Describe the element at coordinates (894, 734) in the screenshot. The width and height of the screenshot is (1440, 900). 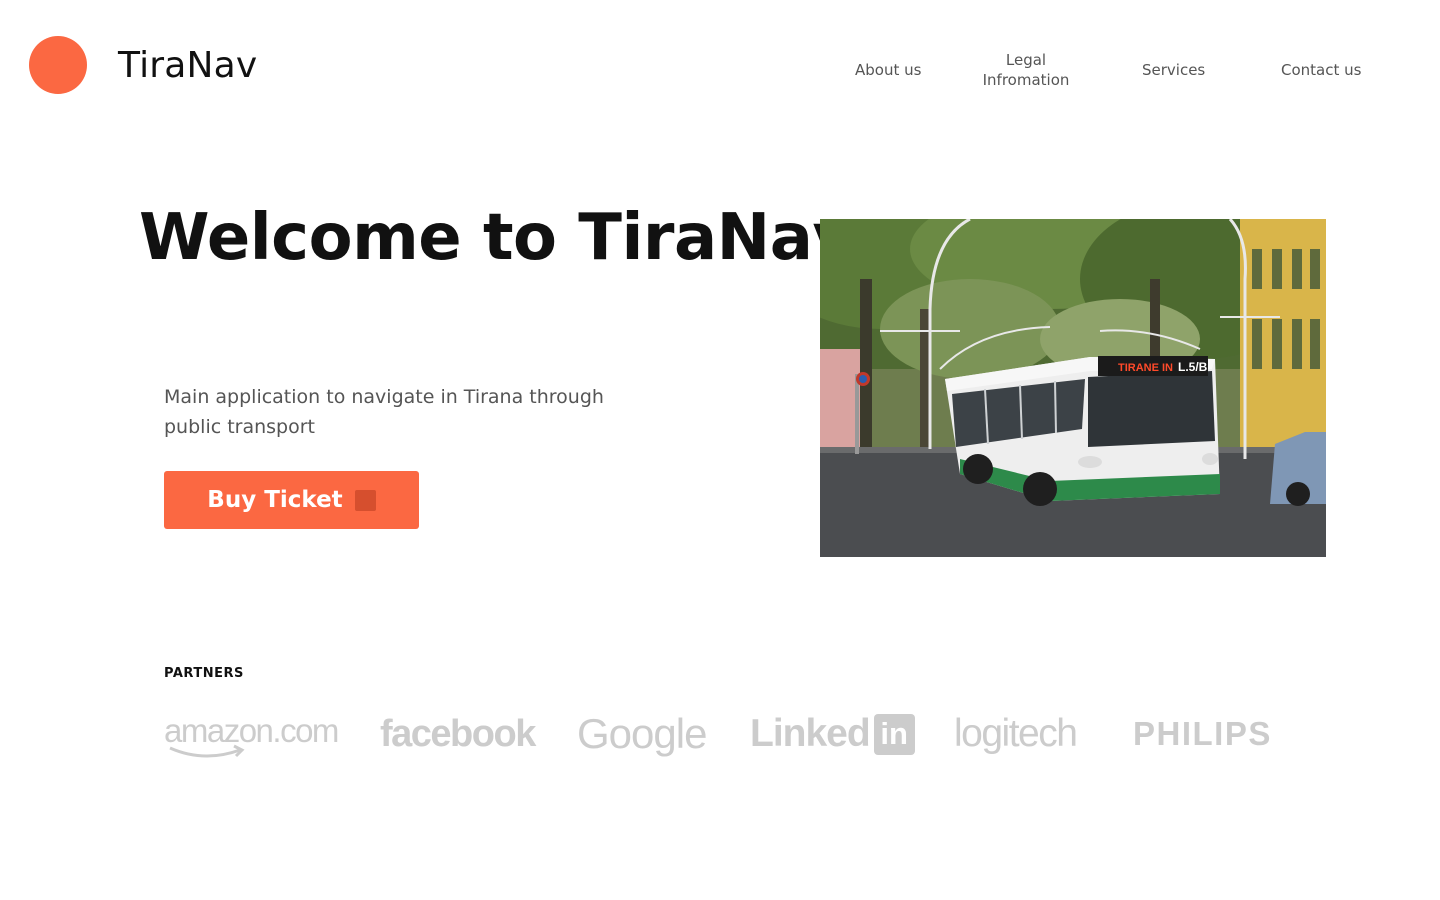
I see `linkedin-in-badge: in` at that location.